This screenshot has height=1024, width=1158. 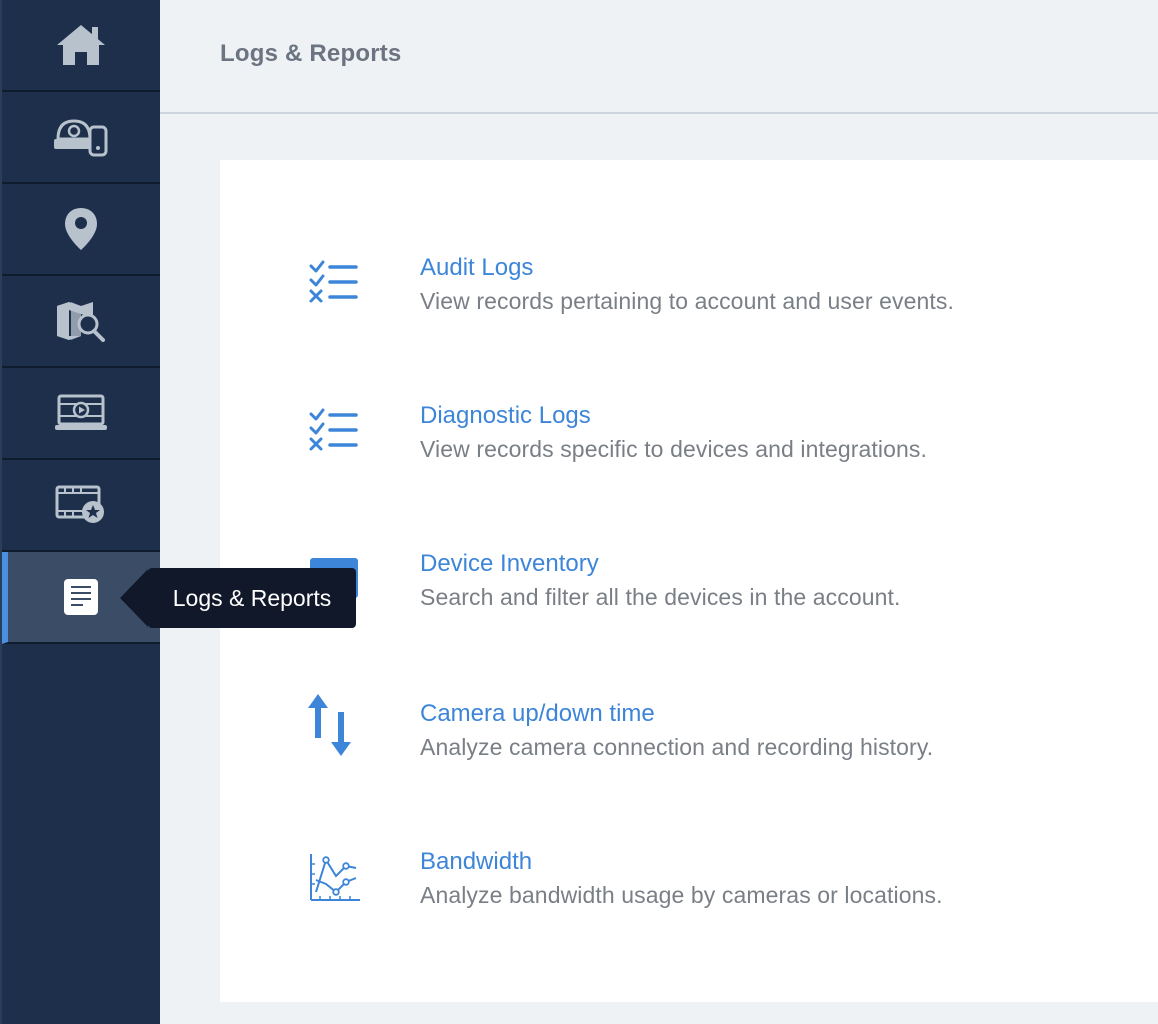 I want to click on document-icon, so click(x=81, y=597).